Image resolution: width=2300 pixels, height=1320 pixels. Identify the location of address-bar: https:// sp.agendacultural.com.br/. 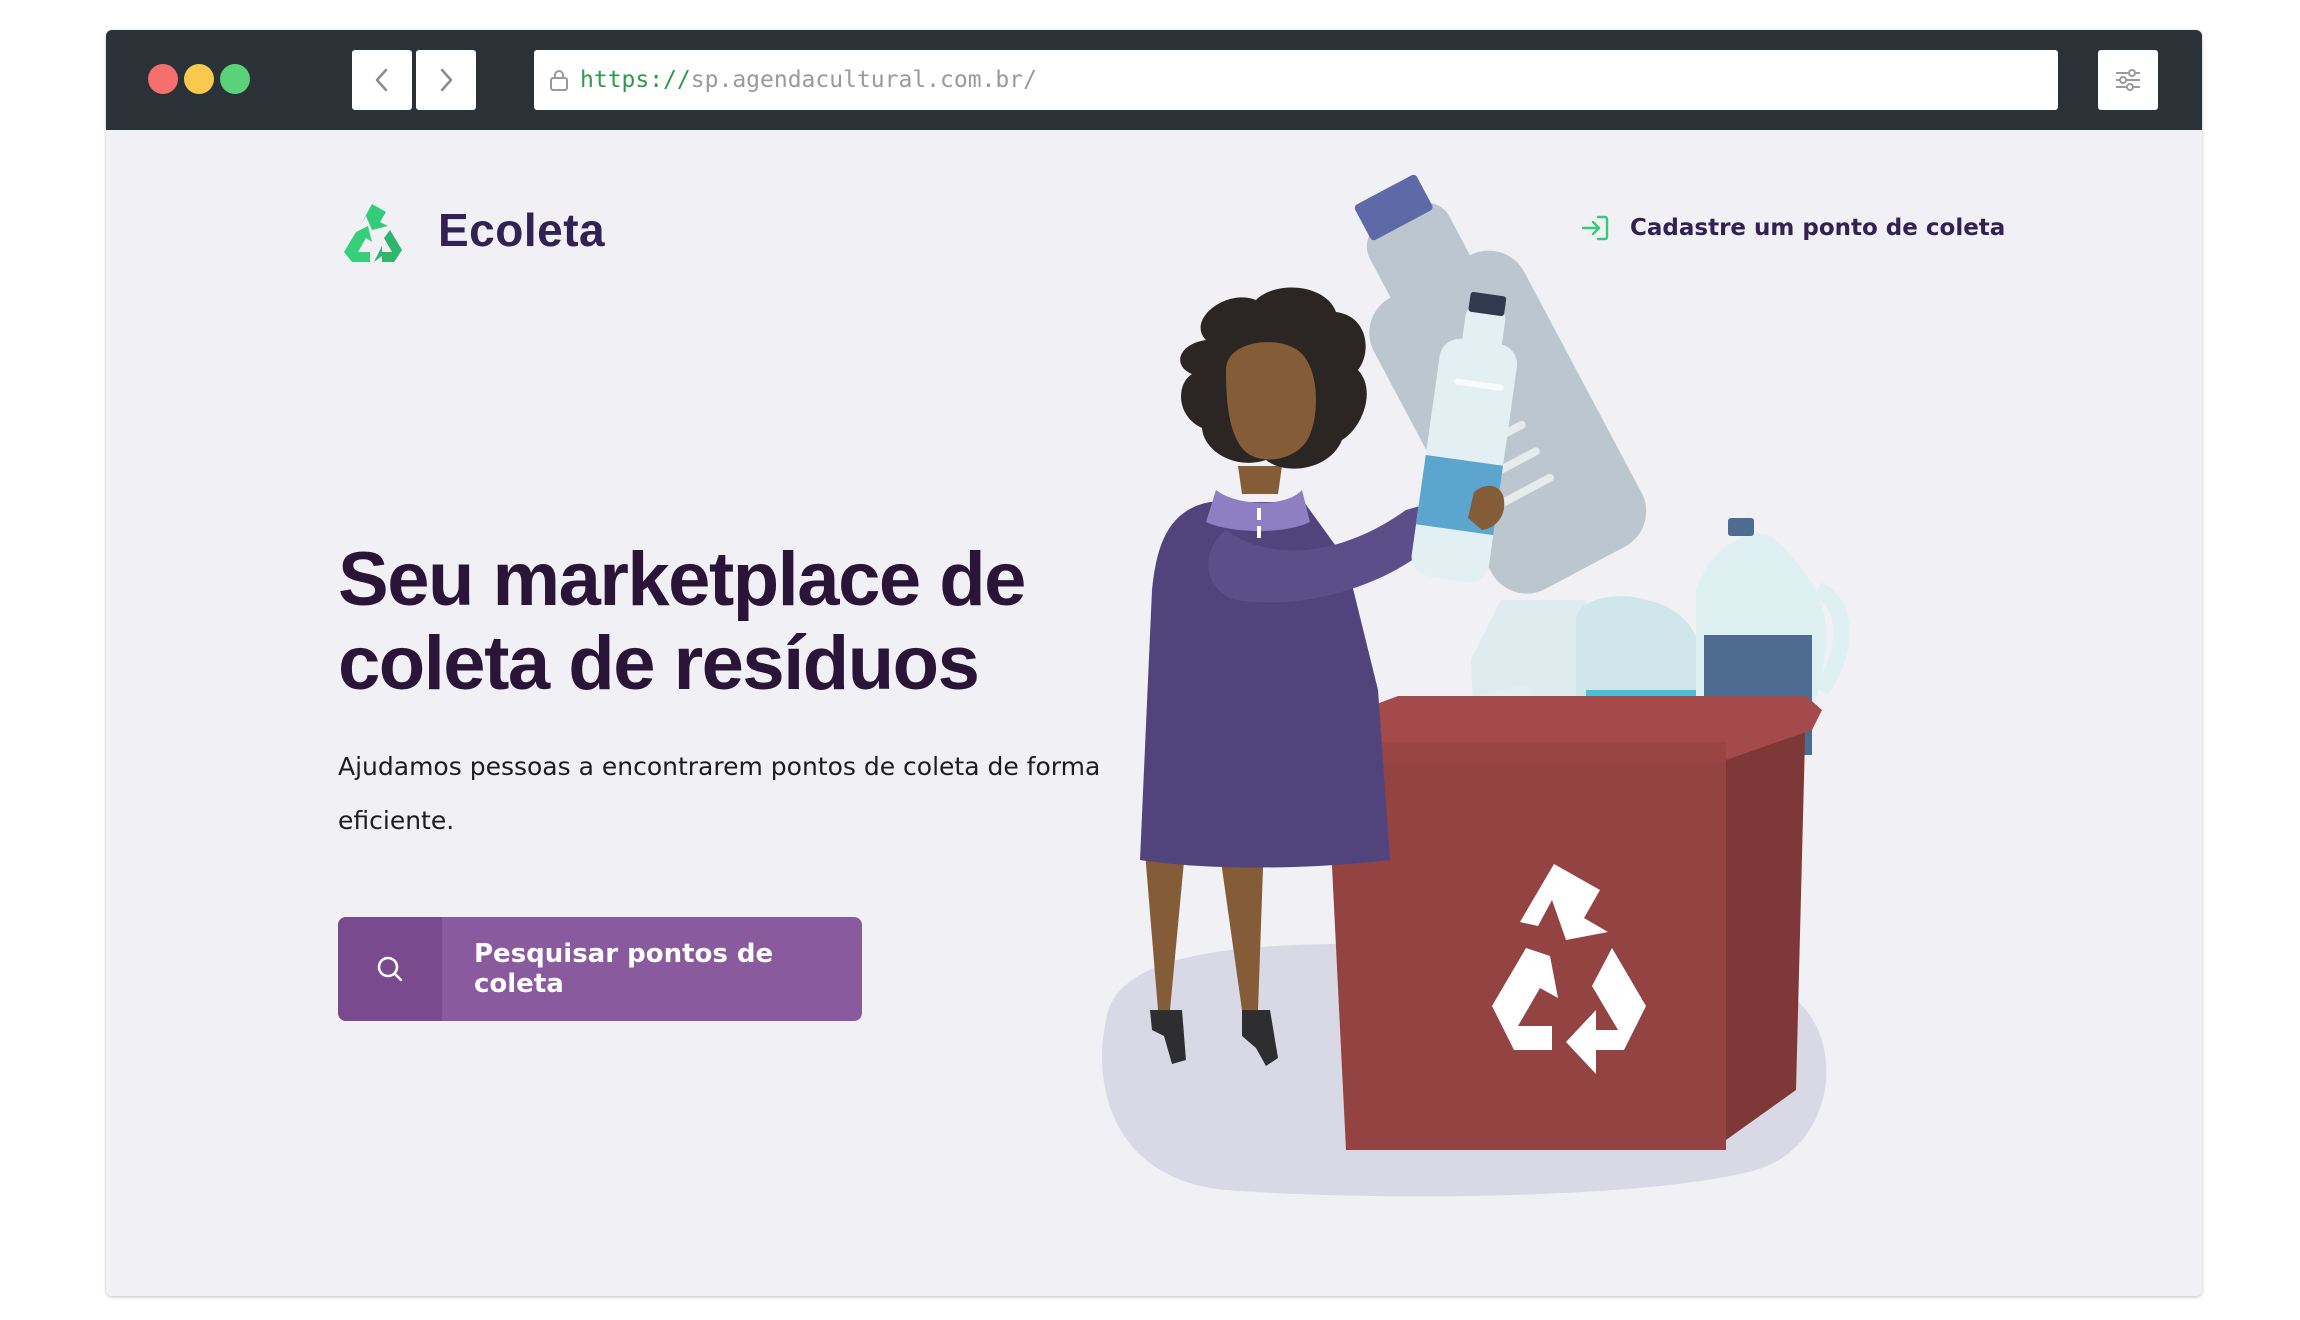
(1296, 80).